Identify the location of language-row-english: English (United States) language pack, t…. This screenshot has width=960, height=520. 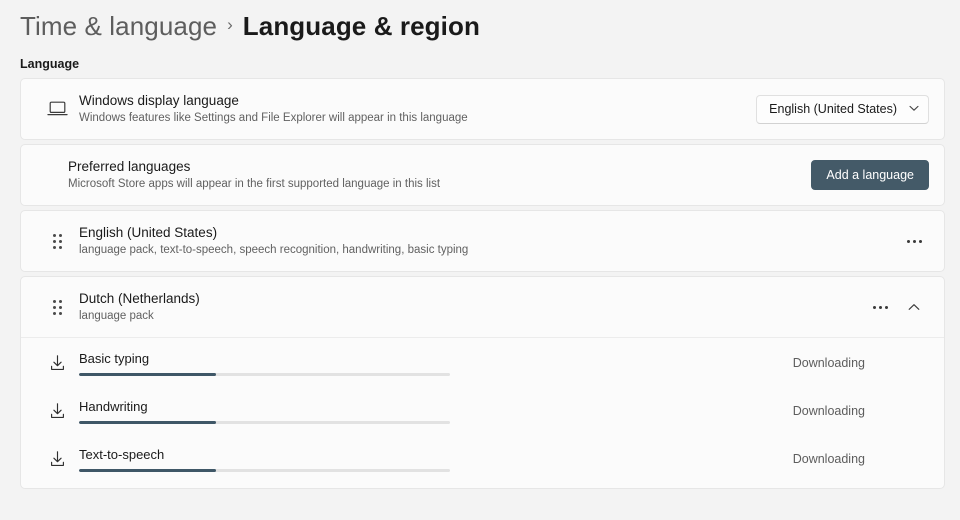
(482, 241).